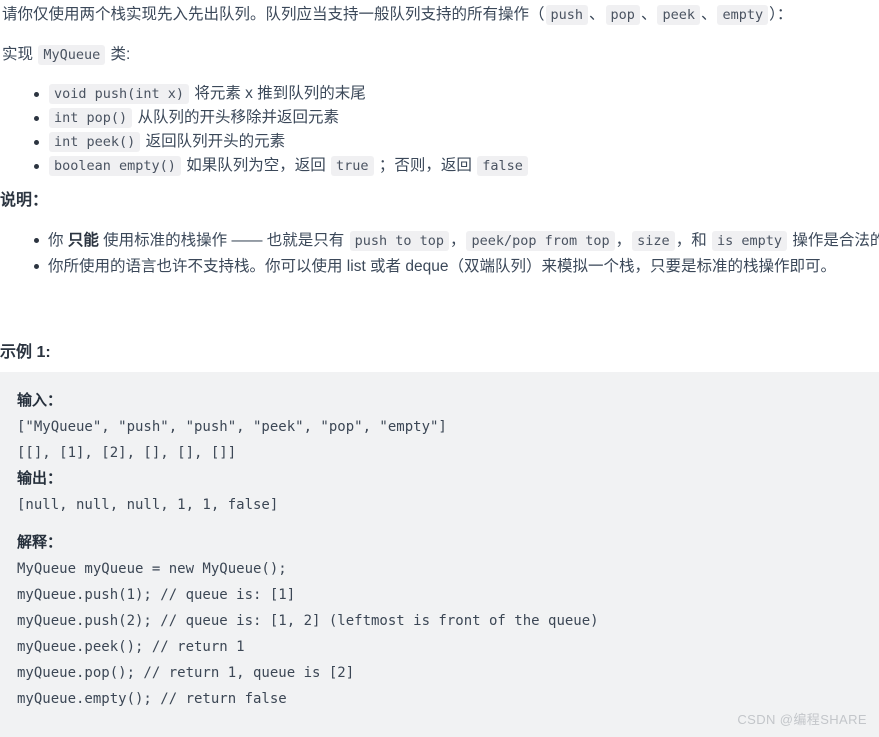 The height and width of the screenshot is (737, 879). I want to click on explain-label: 解释：, so click(40, 542).